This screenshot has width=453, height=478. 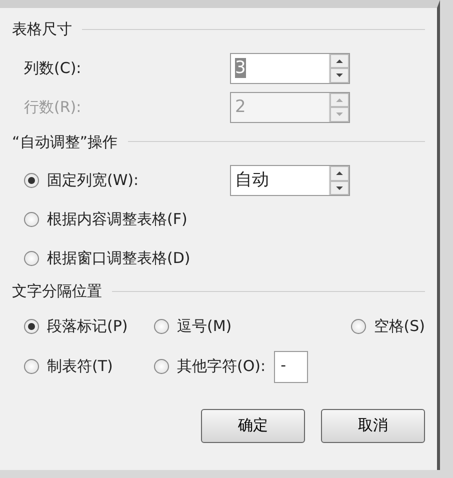 What do you see at coordinates (117, 219) in the screenshot?
I see `option-label: 根据内容调整表格(F)` at bounding box center [117, 219].